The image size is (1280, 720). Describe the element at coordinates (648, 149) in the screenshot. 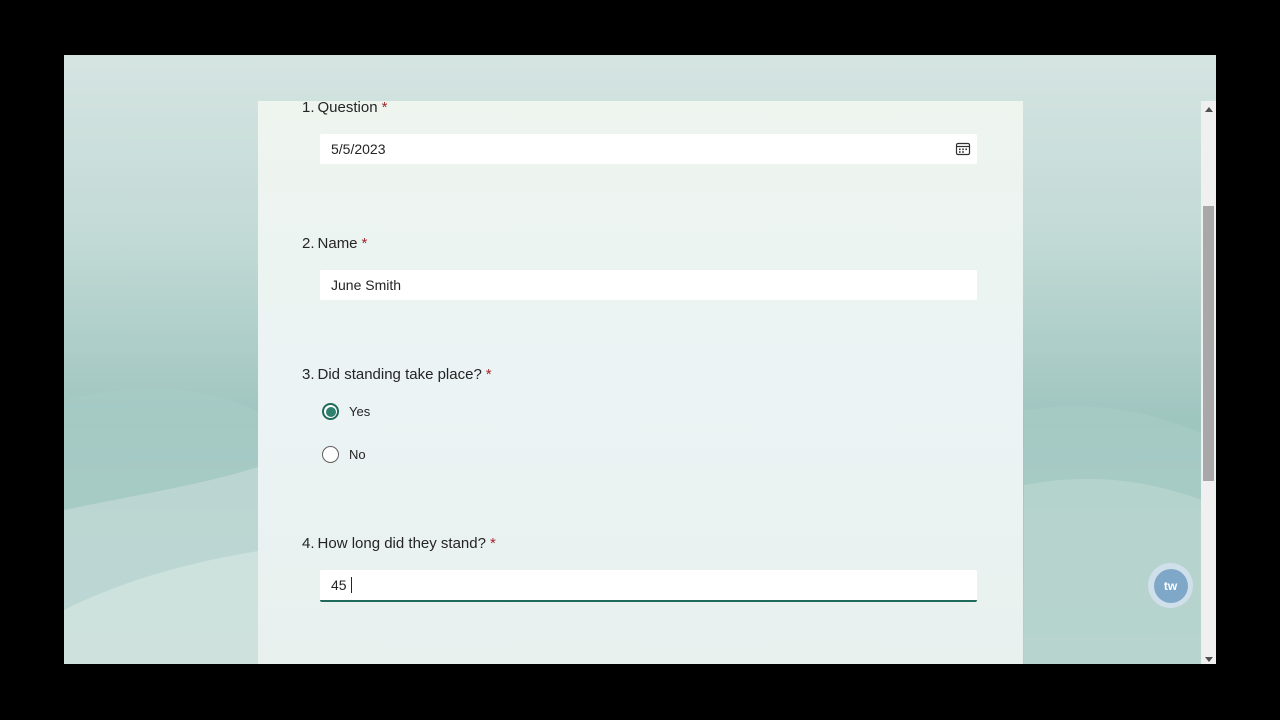

I see `date-input: 5/5/2023` at that location.